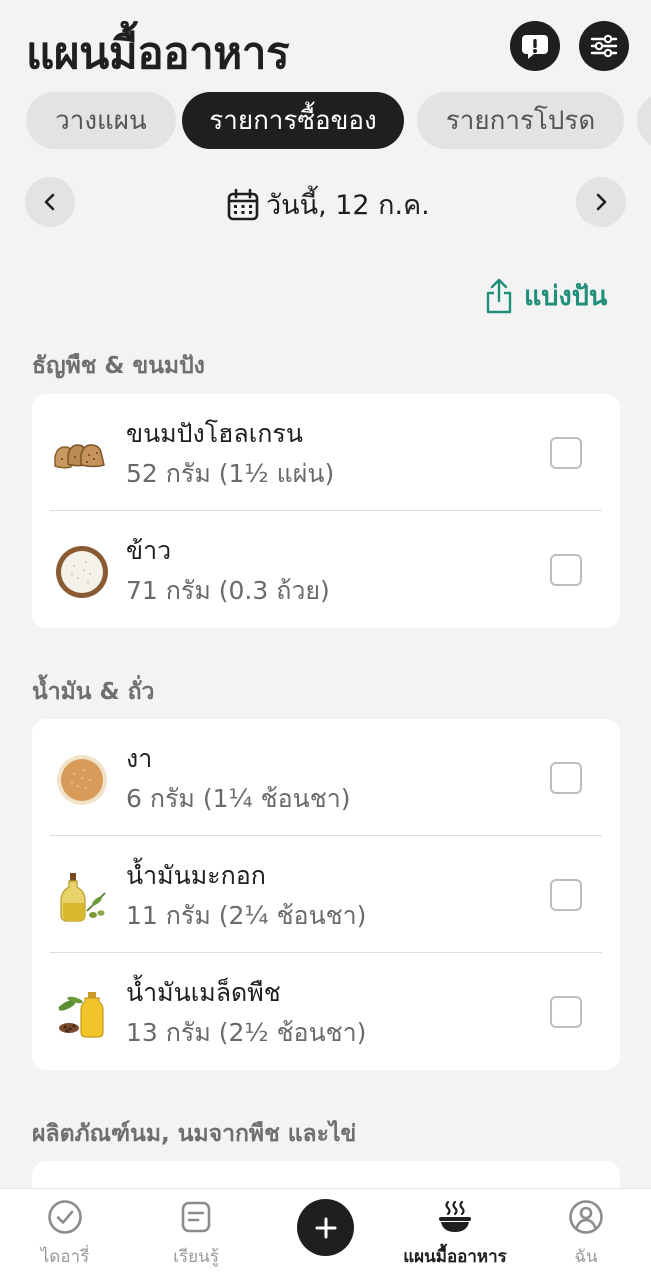 The height and width of the screenshot is (1280, 651). I want to click on item-name: ขนมปังโฮลเกรน, so click(214, 433).